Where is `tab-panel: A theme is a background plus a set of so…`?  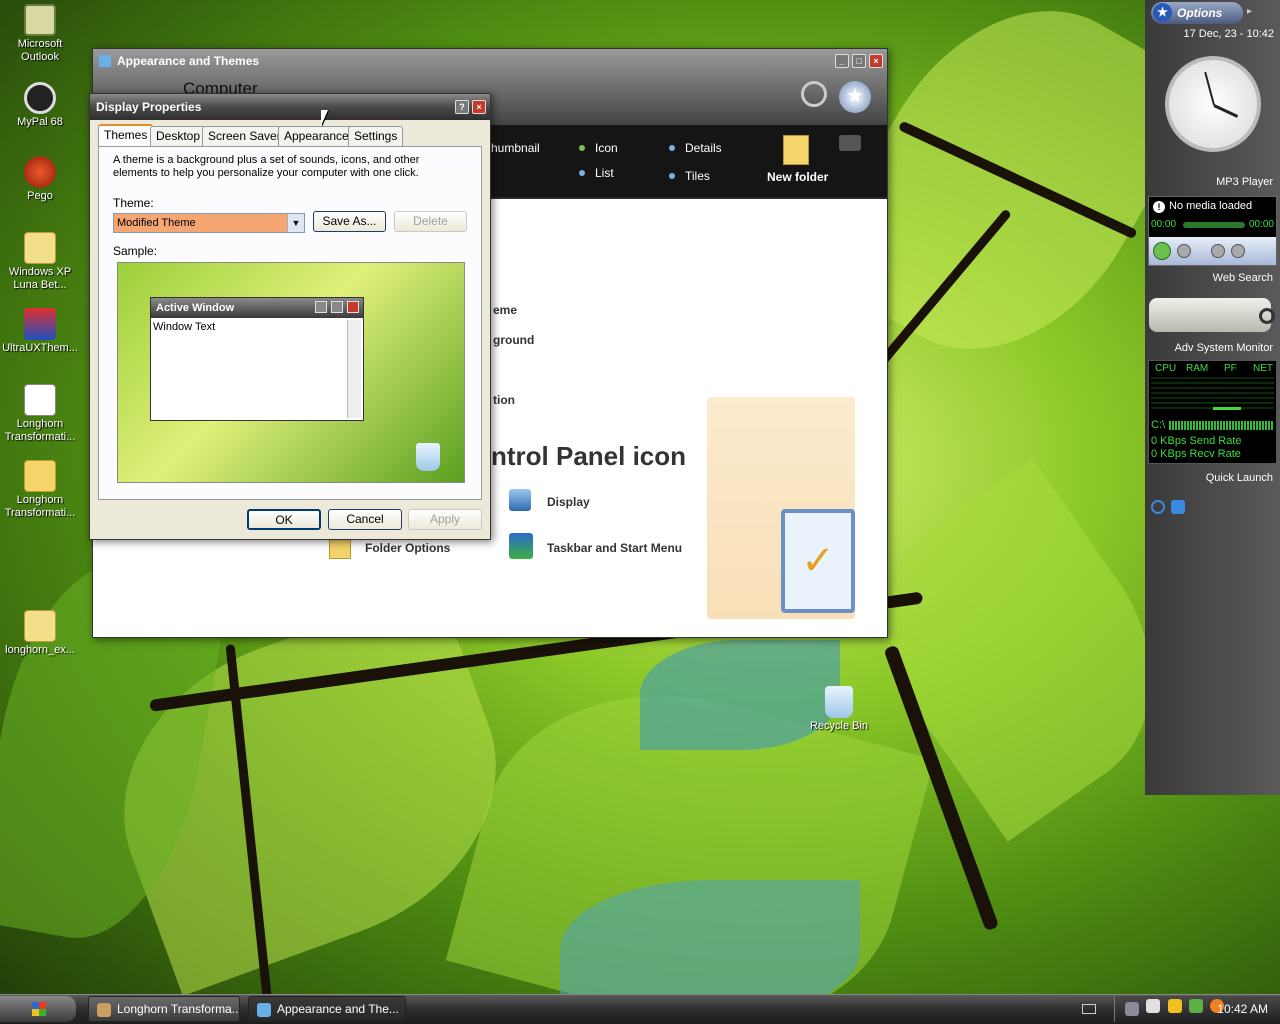 tab-panel: A theme is a background plus a set of so… is located at coordinates (290, 323).